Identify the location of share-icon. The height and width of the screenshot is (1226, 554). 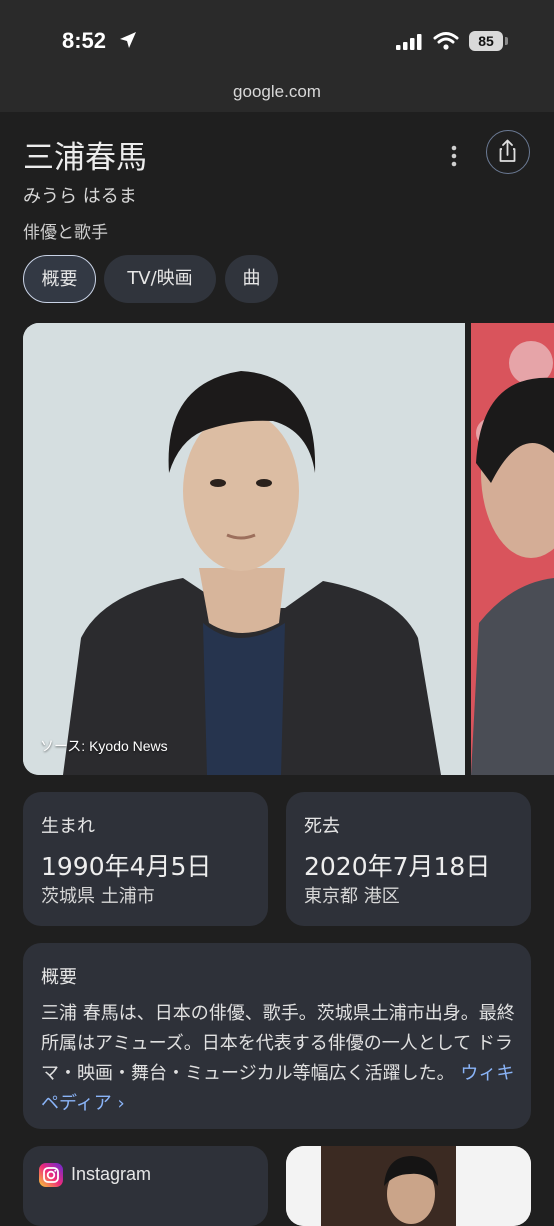
(507, 150).